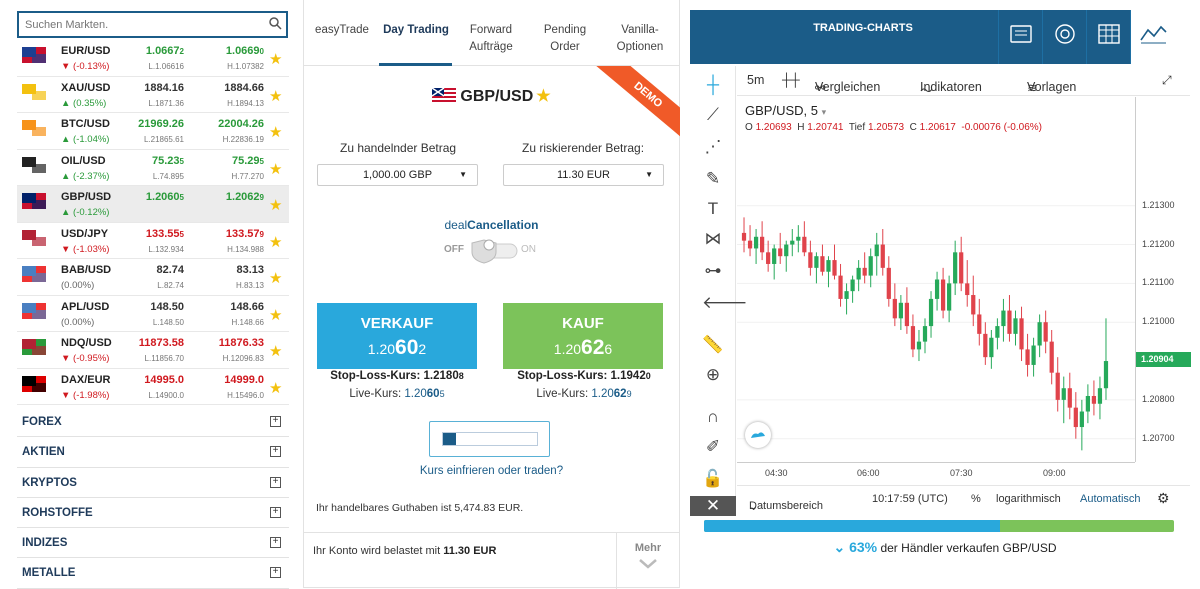 The image size is (1200, 589). What do you see at coordinates (647, 561) in the screenshot?
I see `more-button: Mehr` at bounding box center [647, 561].